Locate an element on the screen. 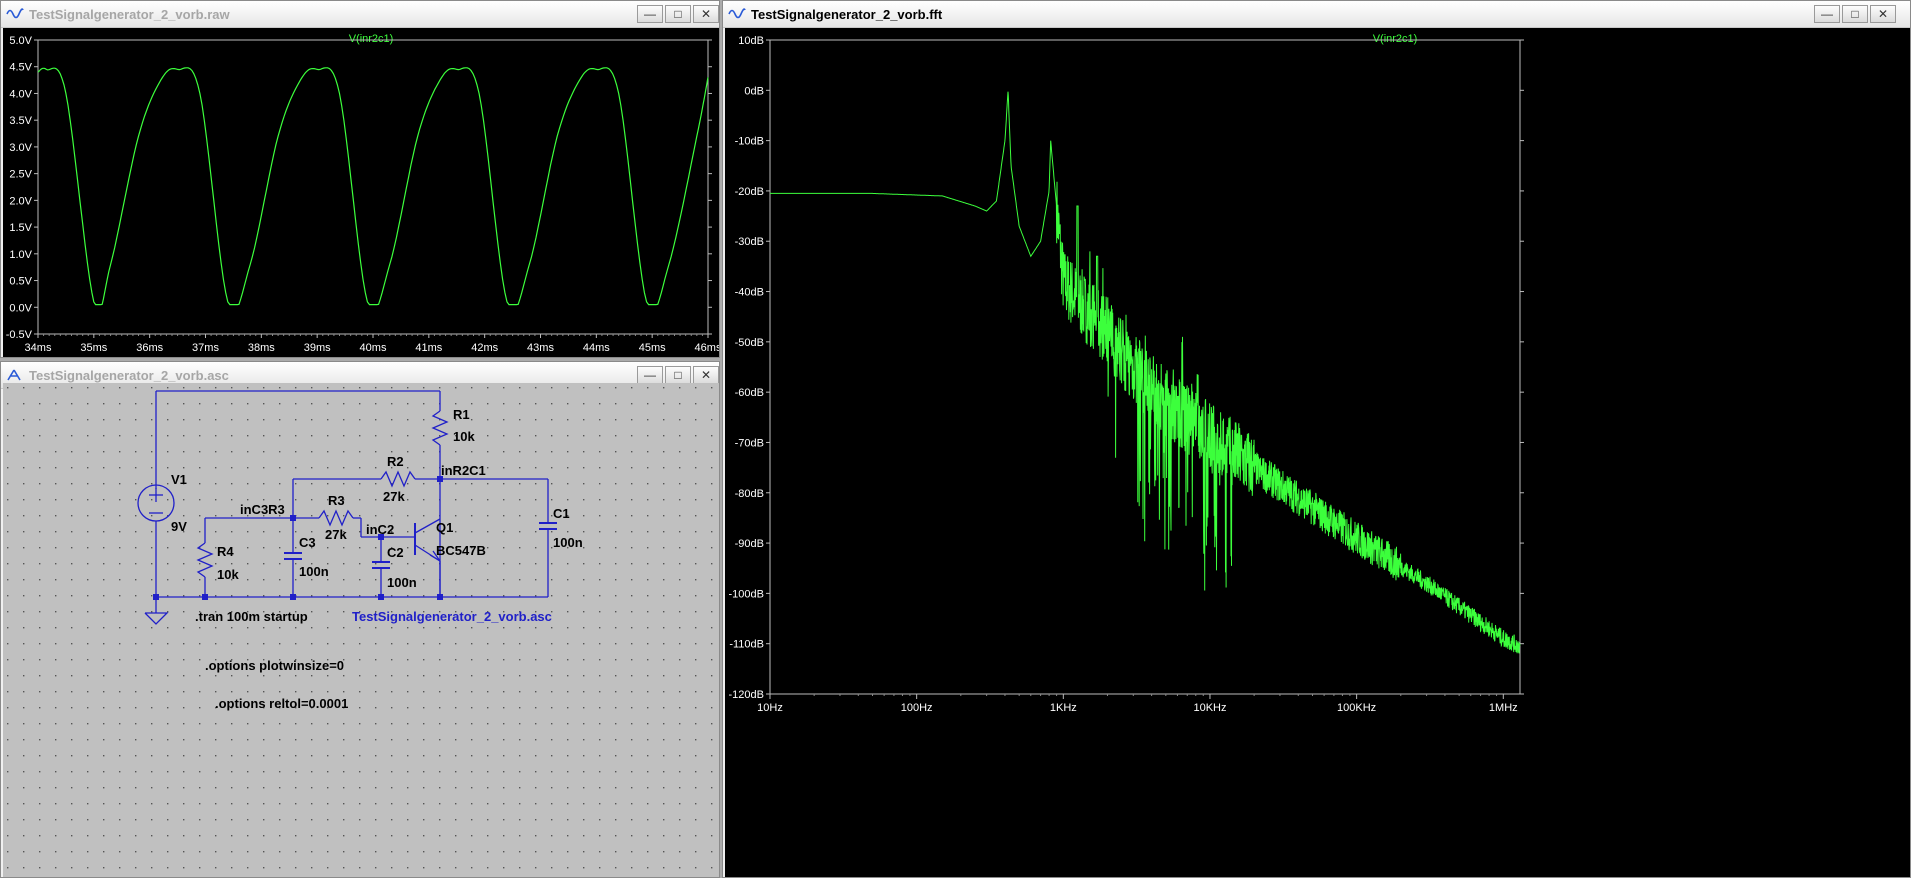  r1-value: 10k is located at coordinates (464, 436).